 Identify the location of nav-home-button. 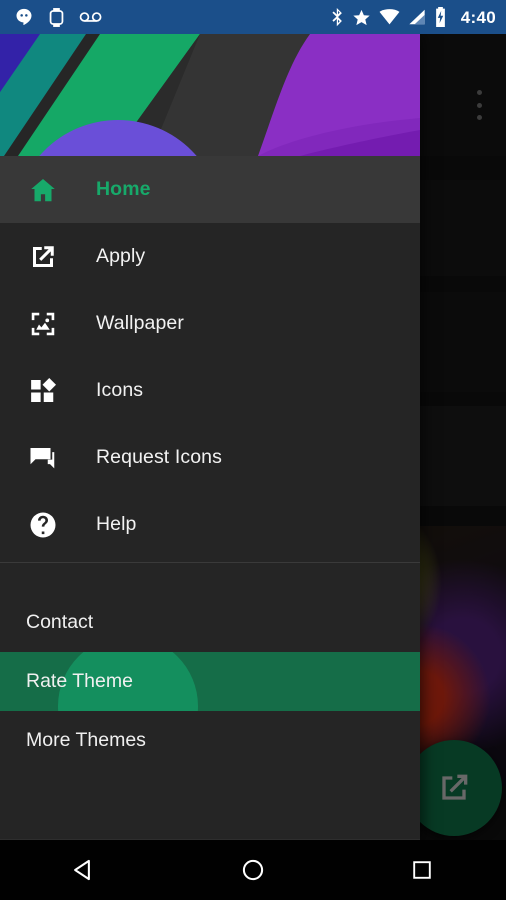
(253, 870).